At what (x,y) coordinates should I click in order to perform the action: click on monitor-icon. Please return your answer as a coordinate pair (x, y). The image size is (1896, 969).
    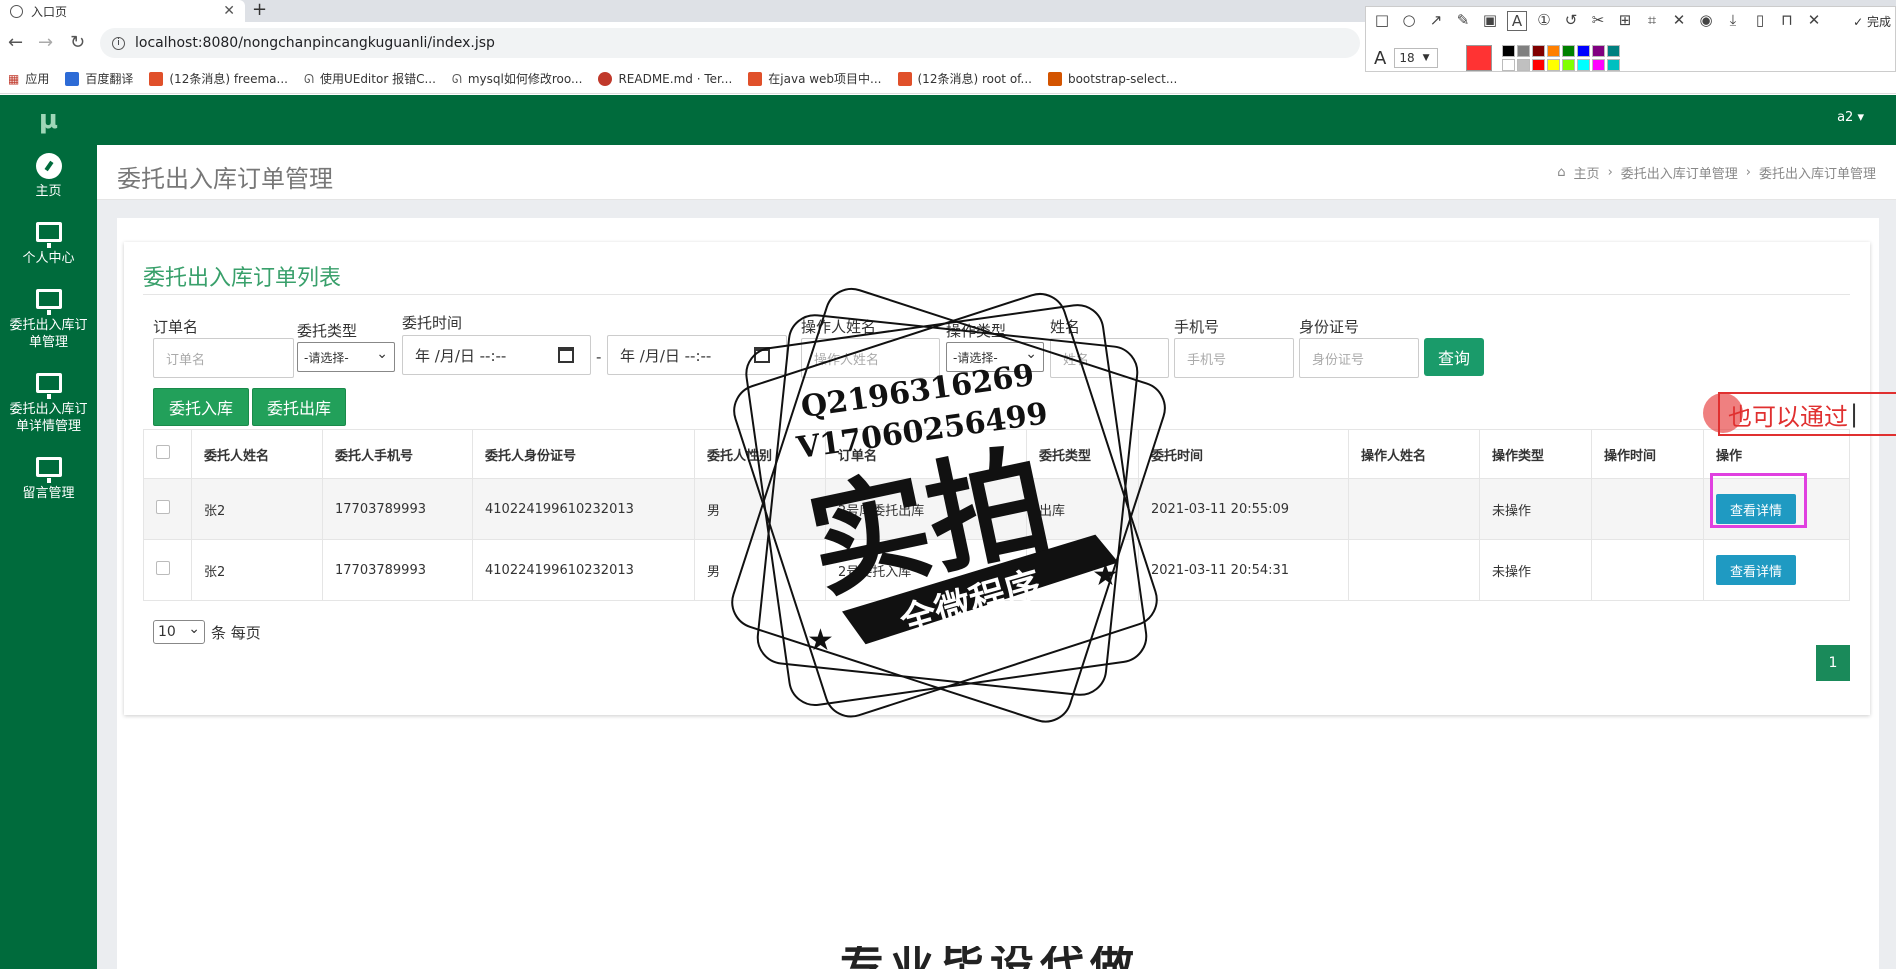
    Looking at the image, I should click on (48, 386).